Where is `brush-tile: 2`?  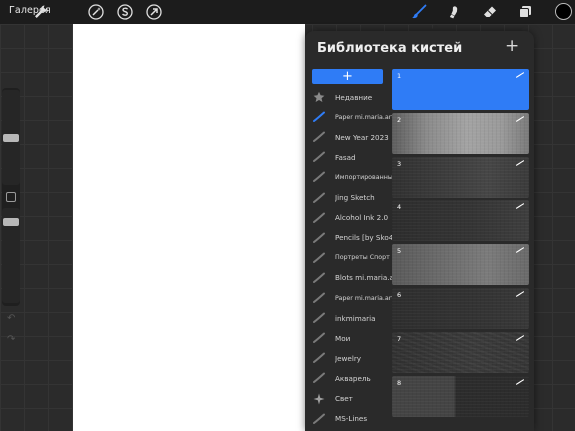 brush-tile: 2 is located at coordinates (460, 133).